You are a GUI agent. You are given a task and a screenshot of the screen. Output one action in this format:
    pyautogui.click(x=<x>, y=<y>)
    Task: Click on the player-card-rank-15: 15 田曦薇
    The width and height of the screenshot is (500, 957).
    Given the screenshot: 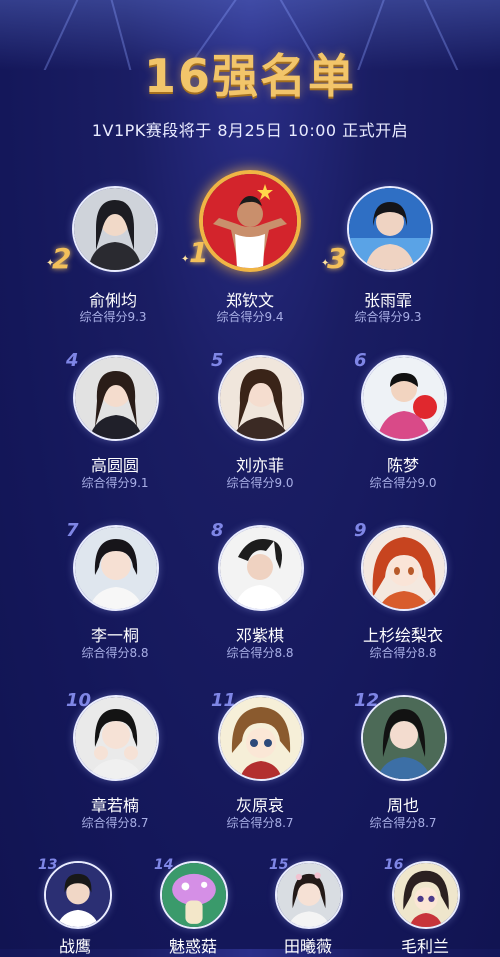 What is the action you would take?
    pyautogui.click(x=308, y=906)
    